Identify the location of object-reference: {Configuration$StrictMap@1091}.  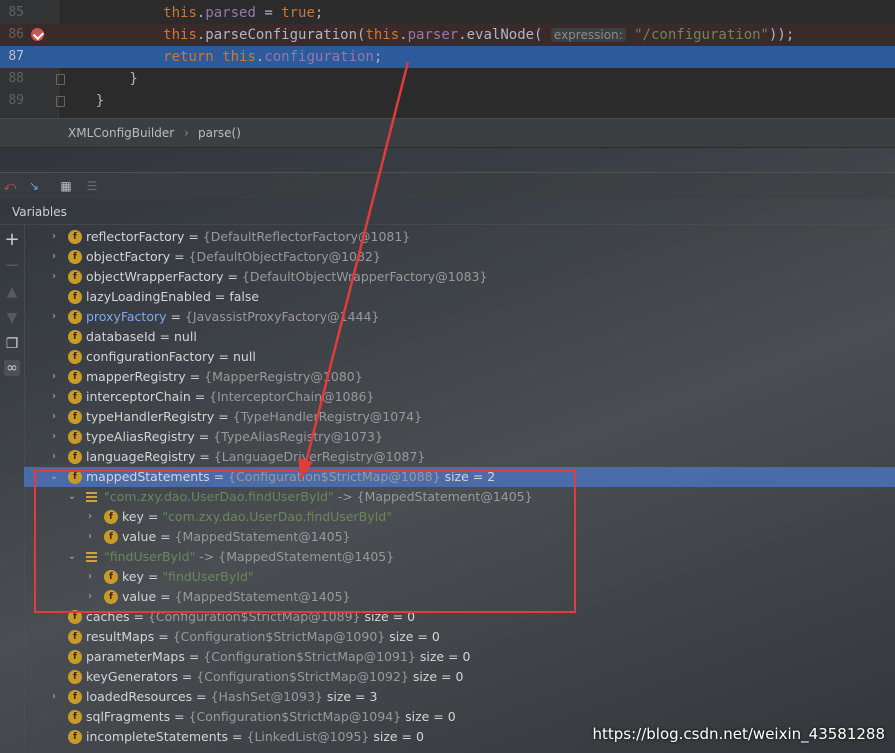
(309, 656).